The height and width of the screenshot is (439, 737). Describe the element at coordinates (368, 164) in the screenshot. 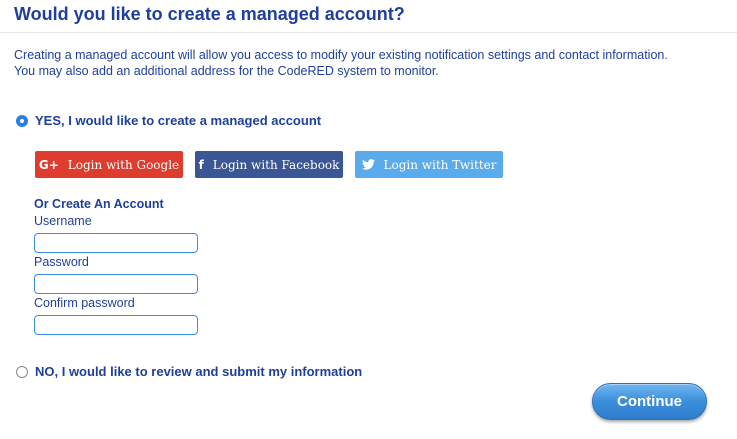

I see `twitter-icon` at that location.